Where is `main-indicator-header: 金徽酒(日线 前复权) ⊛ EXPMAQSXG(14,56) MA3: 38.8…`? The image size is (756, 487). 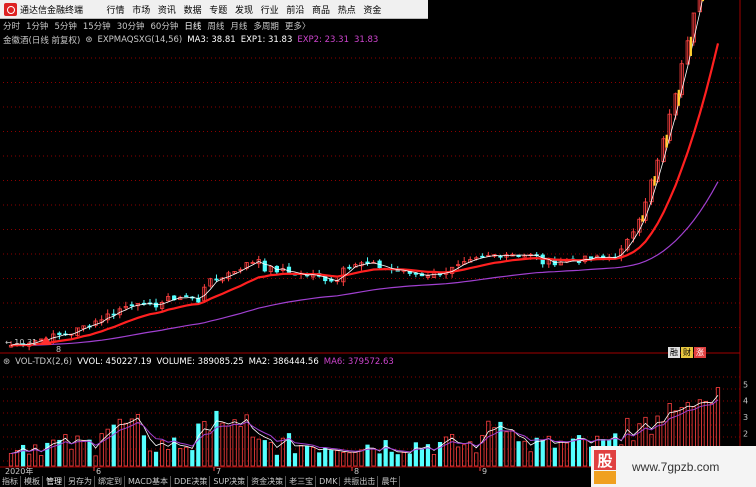 main-indicator-header: 金徽酒(日线 前复权) ⊛ EXPMAQSXG(14,56) MA3: 38.8… is located at coordinates (193, 40).